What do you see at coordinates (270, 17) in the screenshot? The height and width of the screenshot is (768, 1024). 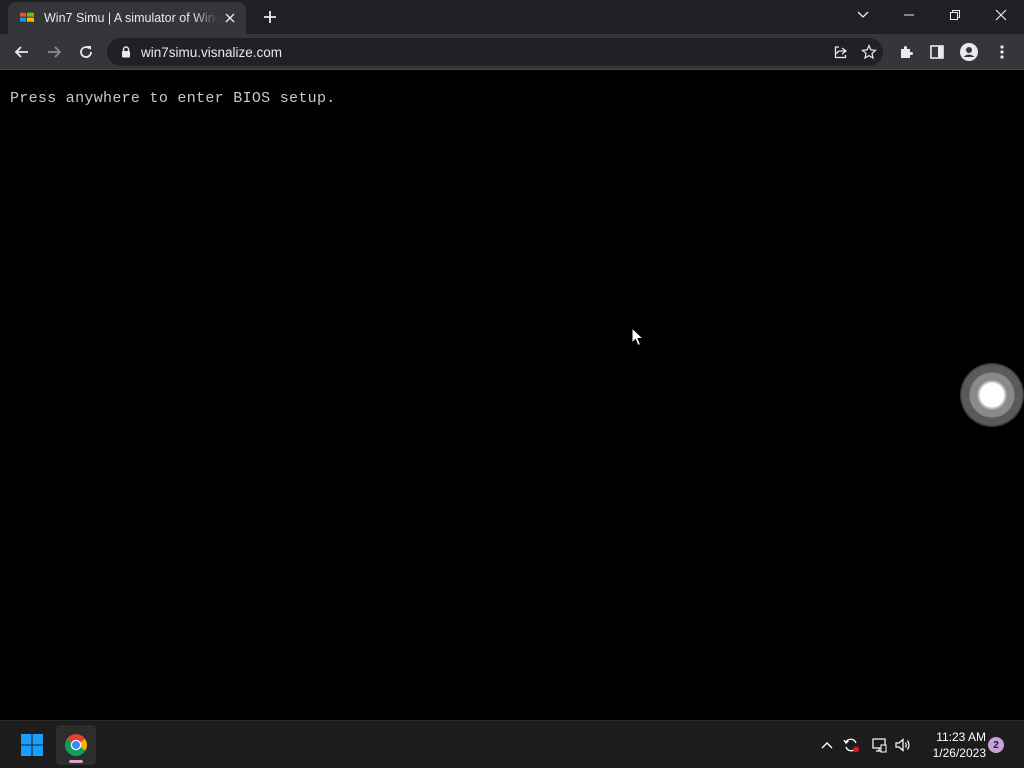 I see `new-tab-button` at bounding box center [270, 17].